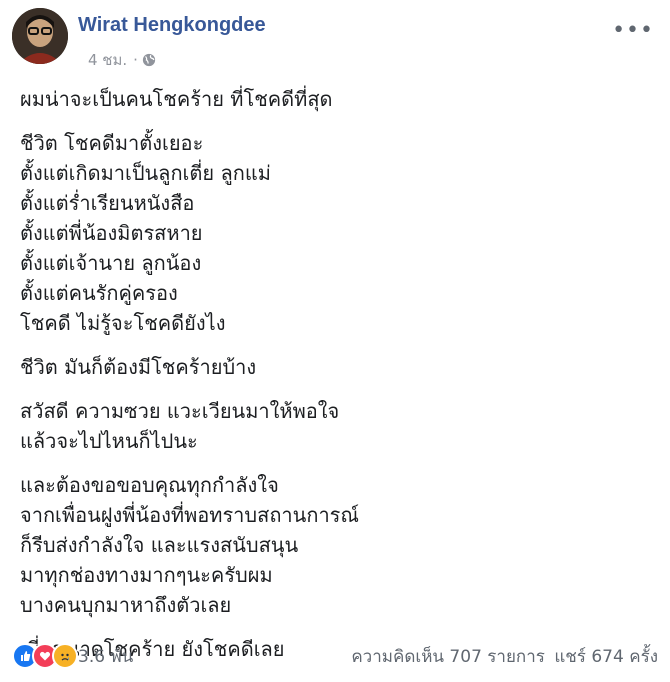 The width and height of the screenshot is (670, 682). I want to click on post-text-line: แล้วจะไปไหนก็ไปนะ, so click(109, 441).